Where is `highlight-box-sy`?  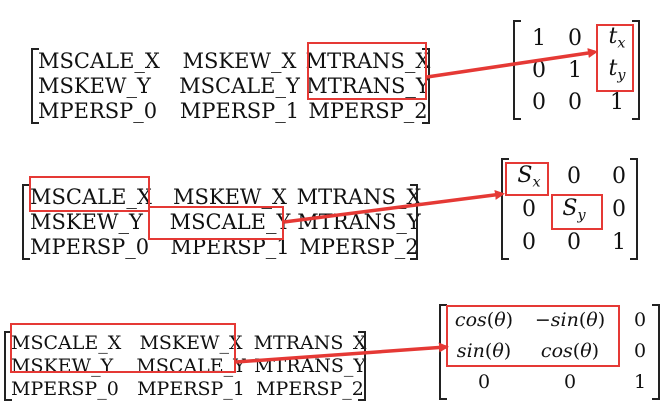 highlight-box-sy is located at coordinates (577, 212).